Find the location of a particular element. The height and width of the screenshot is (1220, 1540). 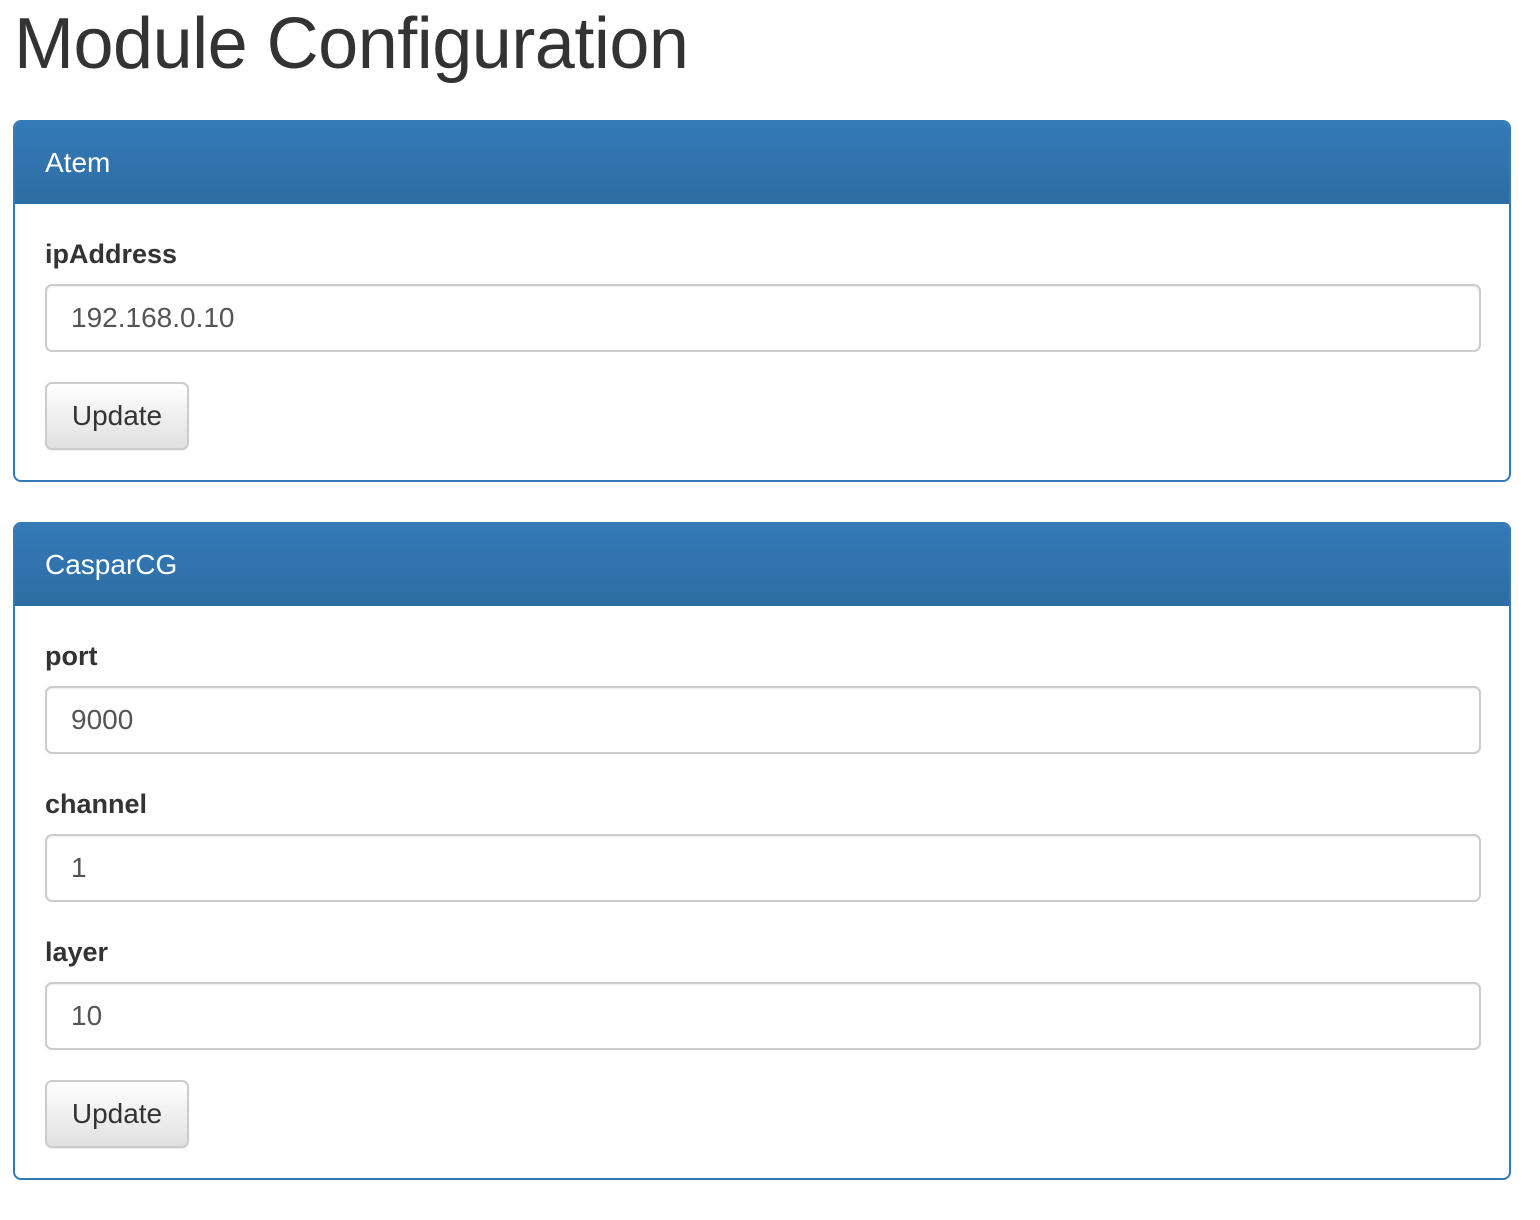

channel-input is located at coordinates (763, 868).